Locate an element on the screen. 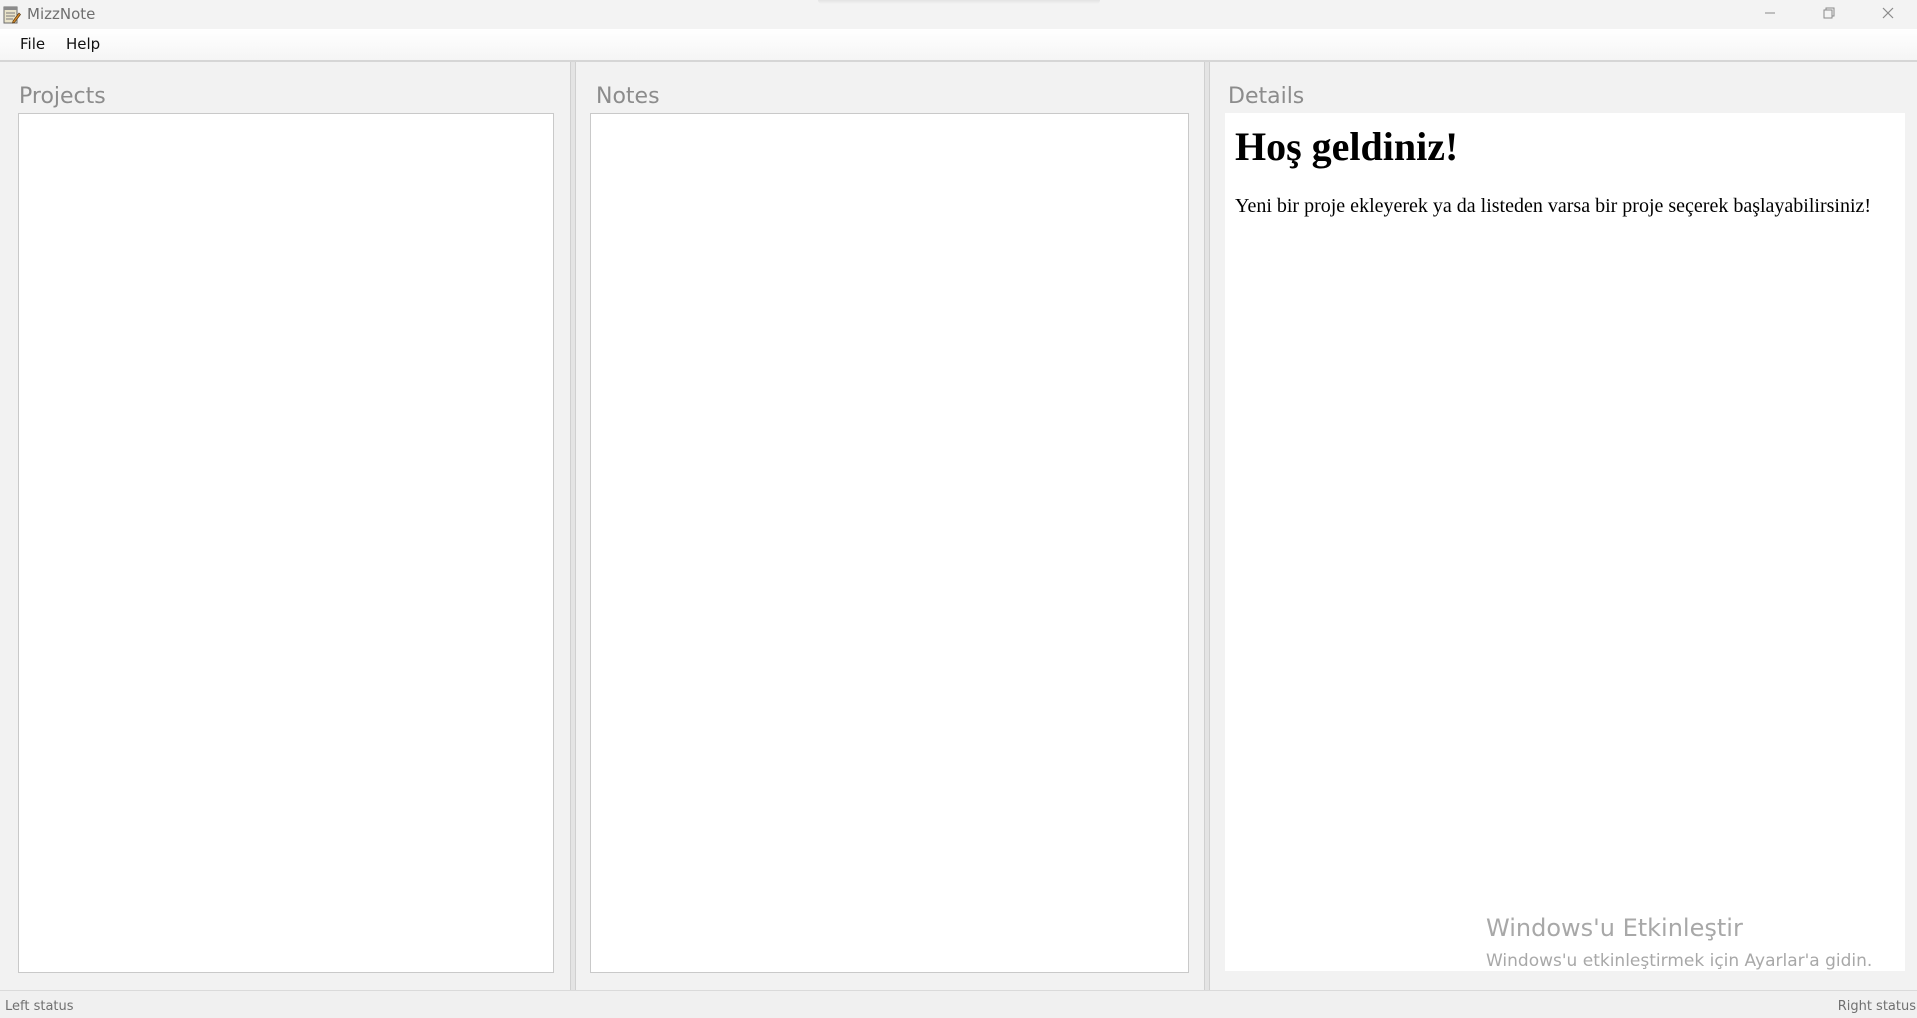 The height and width of the screenshot is (1018, 1917). status-bar: Left status Right status is located at coordinates (958, 1004).